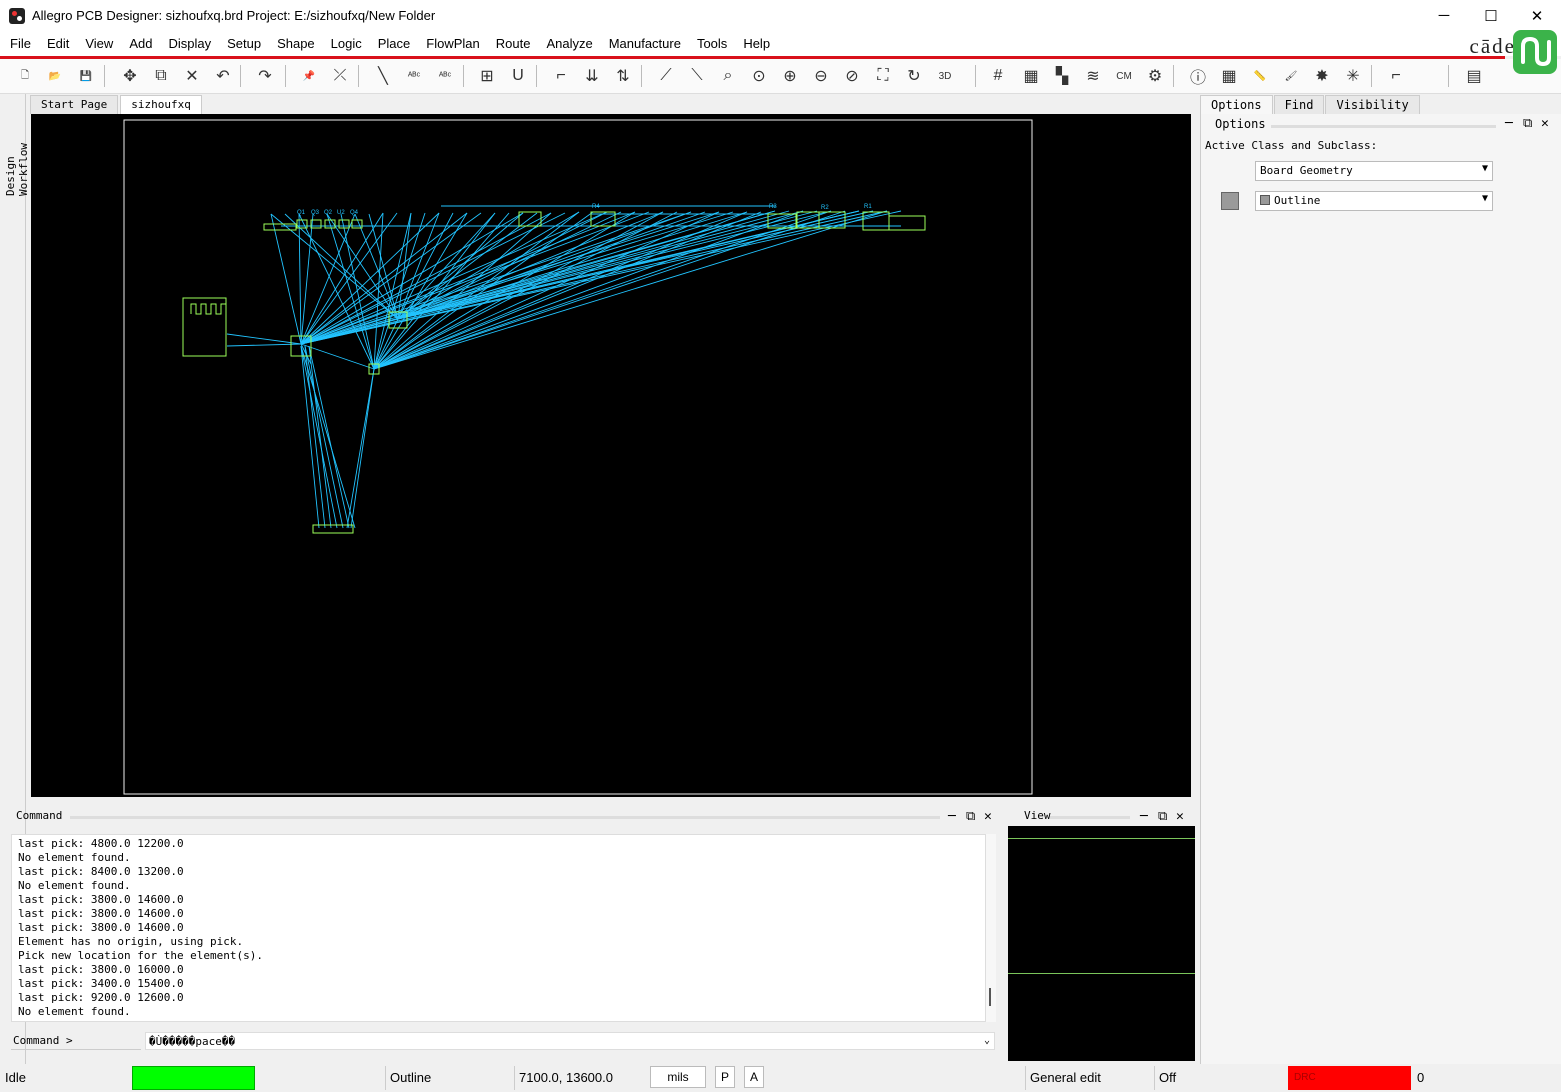 The image size is (1561, 1092). I want to click on menu-route: Route, so click(513, 43).